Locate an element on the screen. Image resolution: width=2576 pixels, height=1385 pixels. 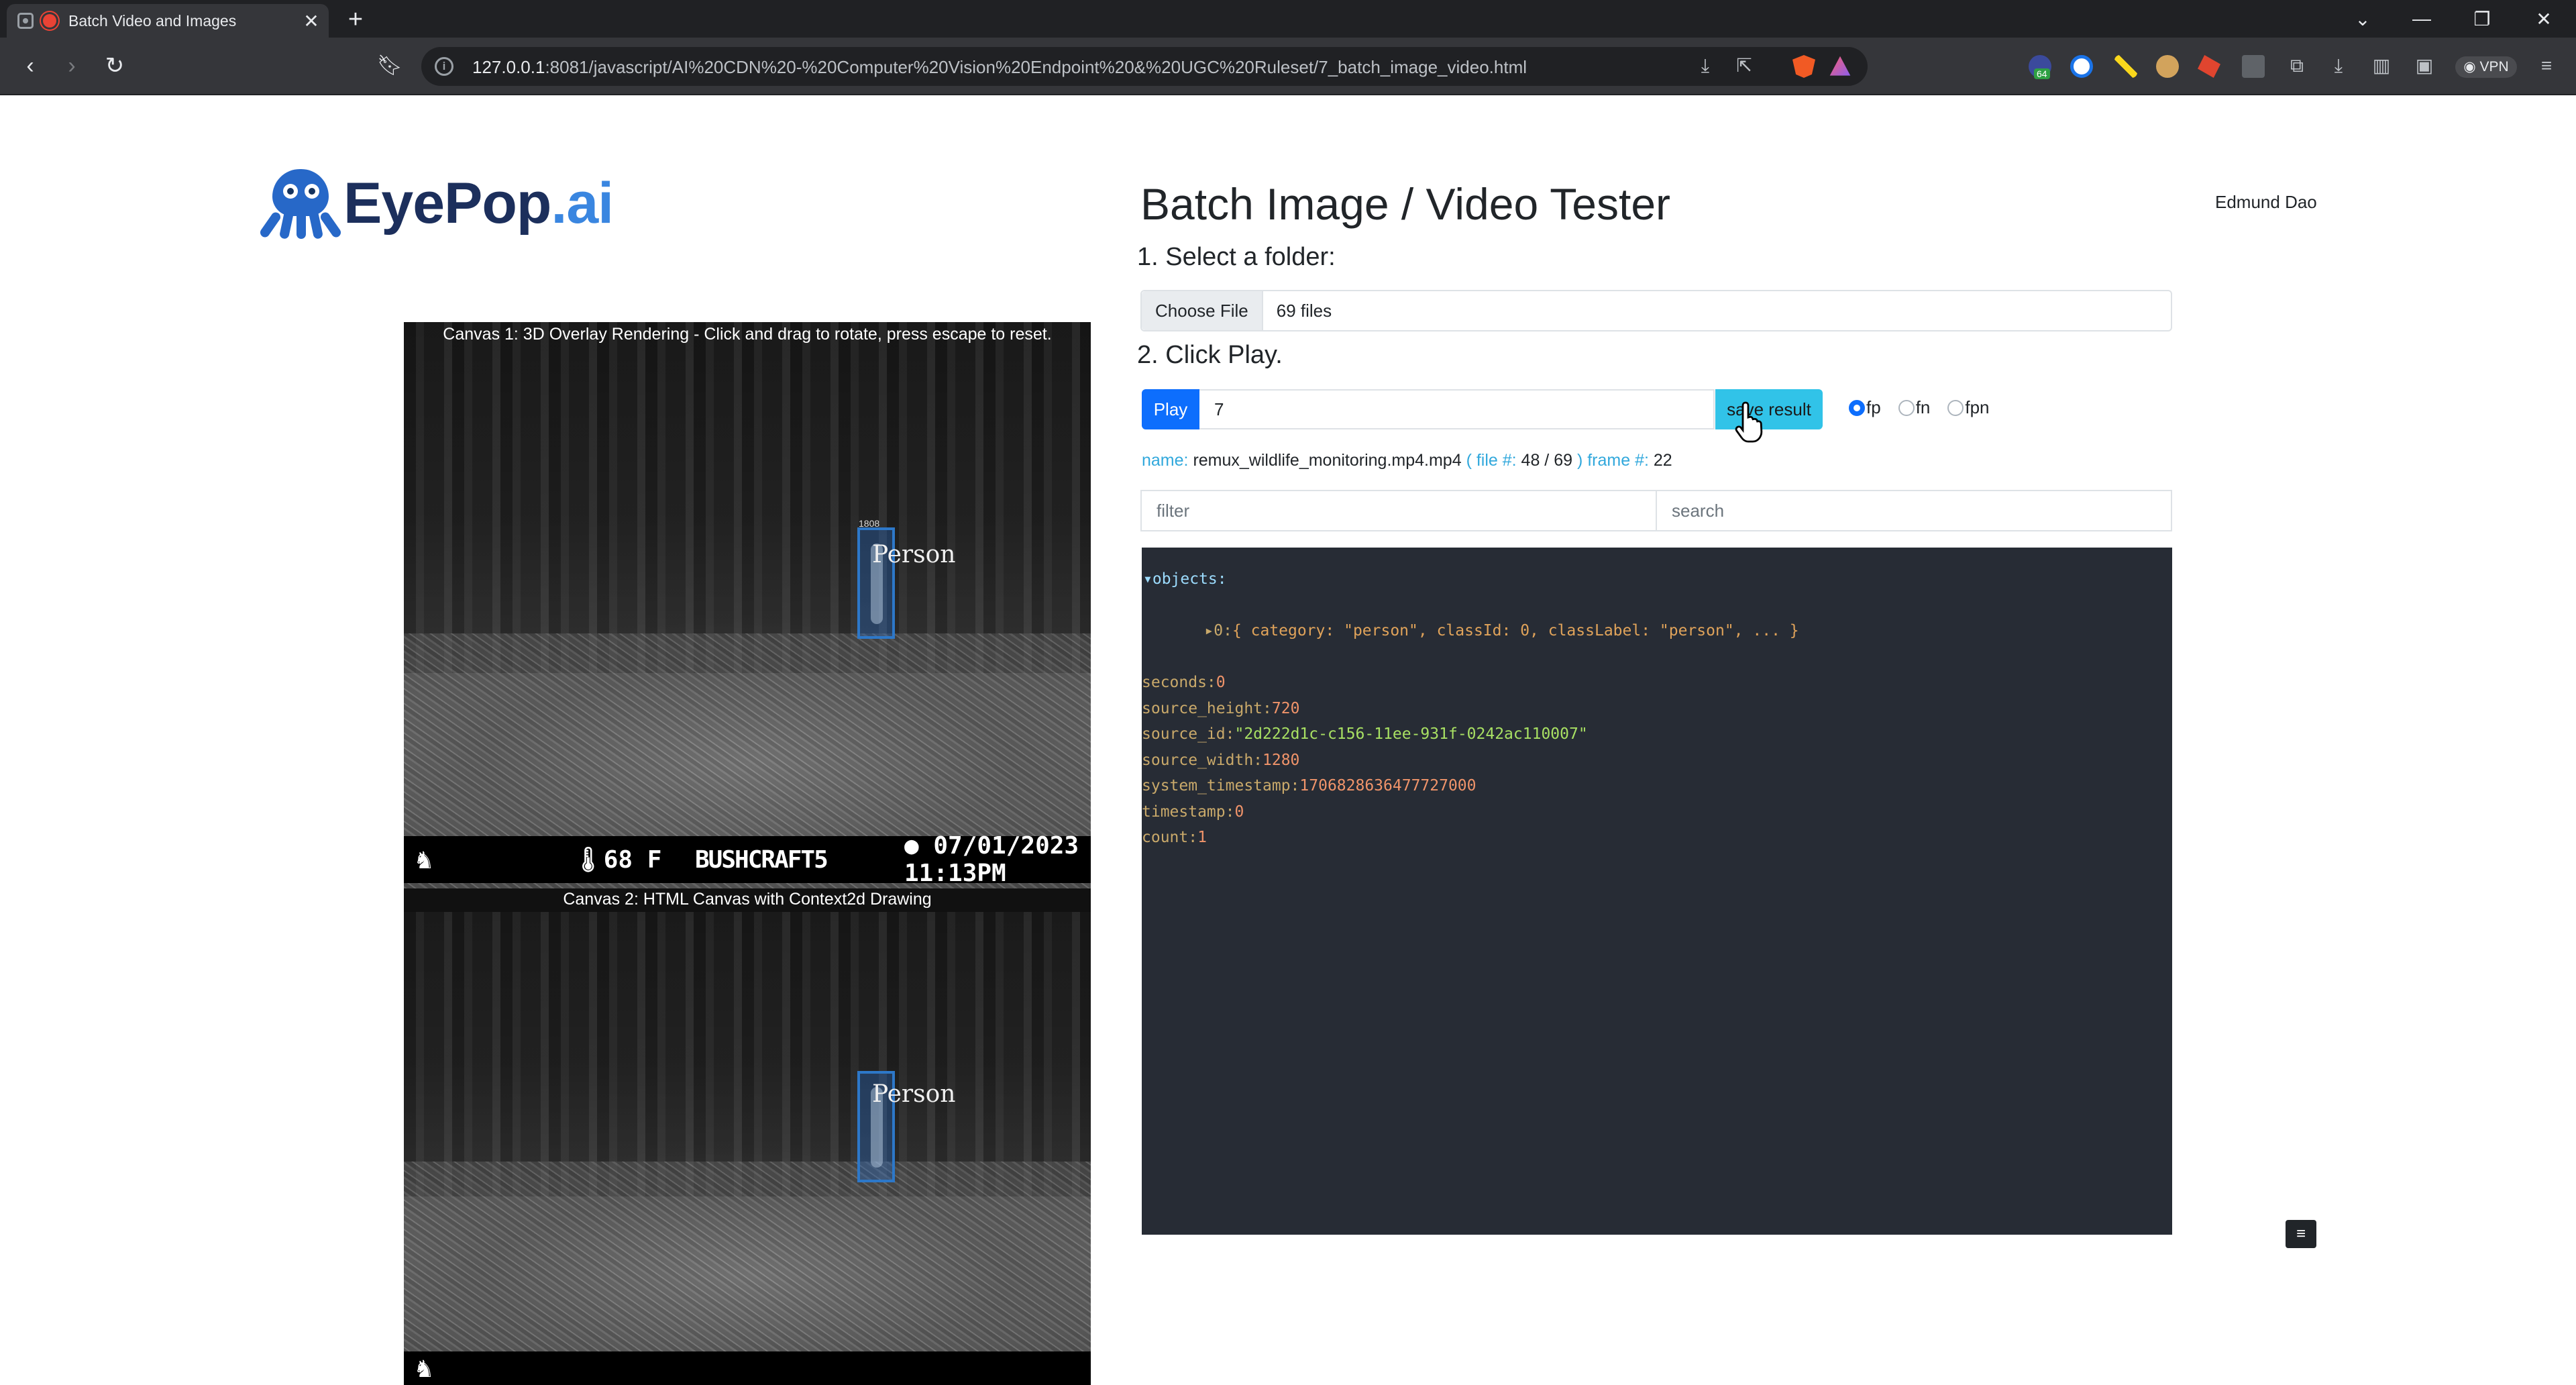
extension-highlighter-icon is located at coordinates (2125, 66).